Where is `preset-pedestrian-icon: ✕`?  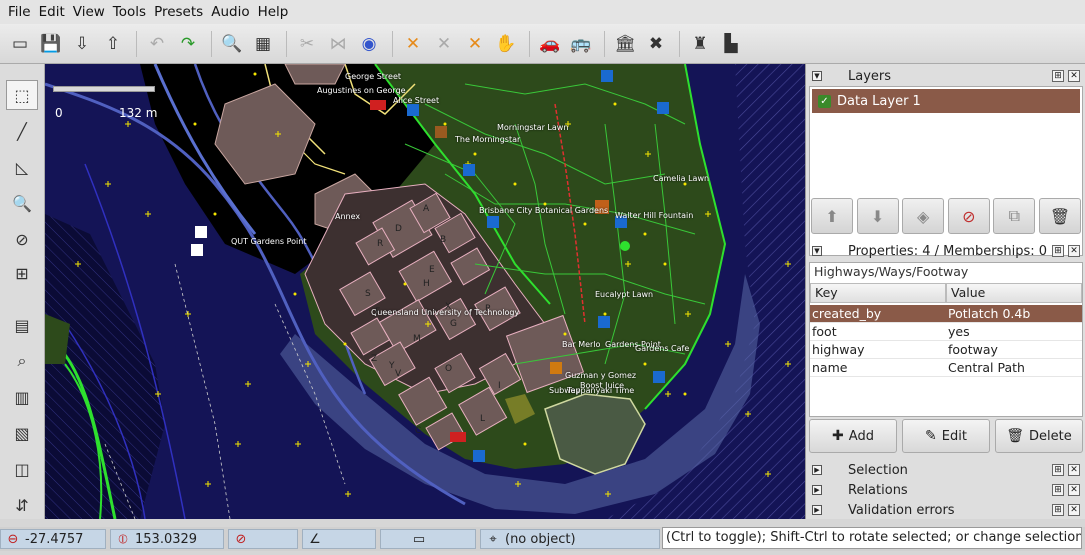 preset-pedestrian-icon: ✕ is located at coordinates (413, 44).